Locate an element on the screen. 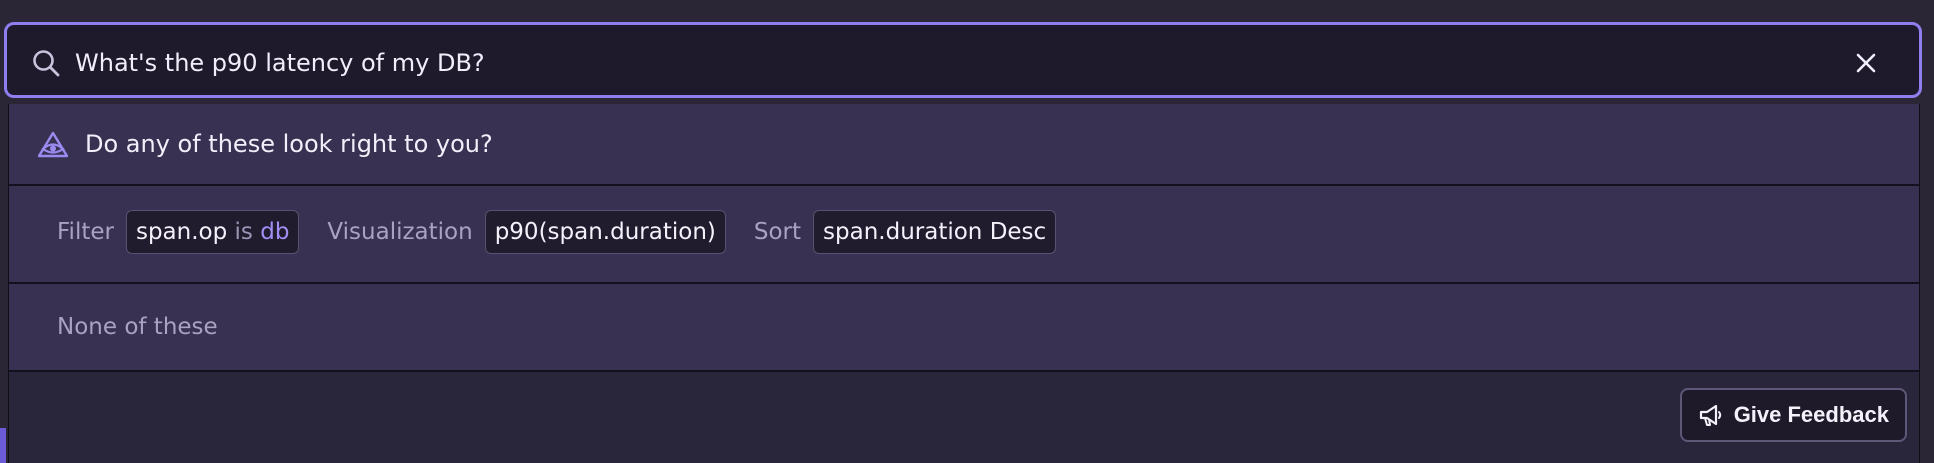  filter-label: Filter is located at coordinates (85, 232).